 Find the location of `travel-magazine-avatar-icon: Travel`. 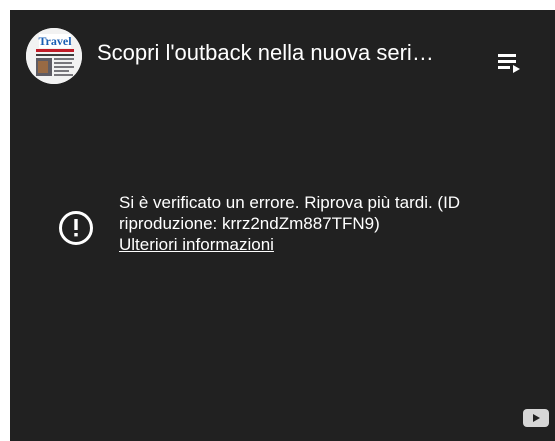

travel-magazine-avatar-icon: Travel is located at coordinates (54, 56).